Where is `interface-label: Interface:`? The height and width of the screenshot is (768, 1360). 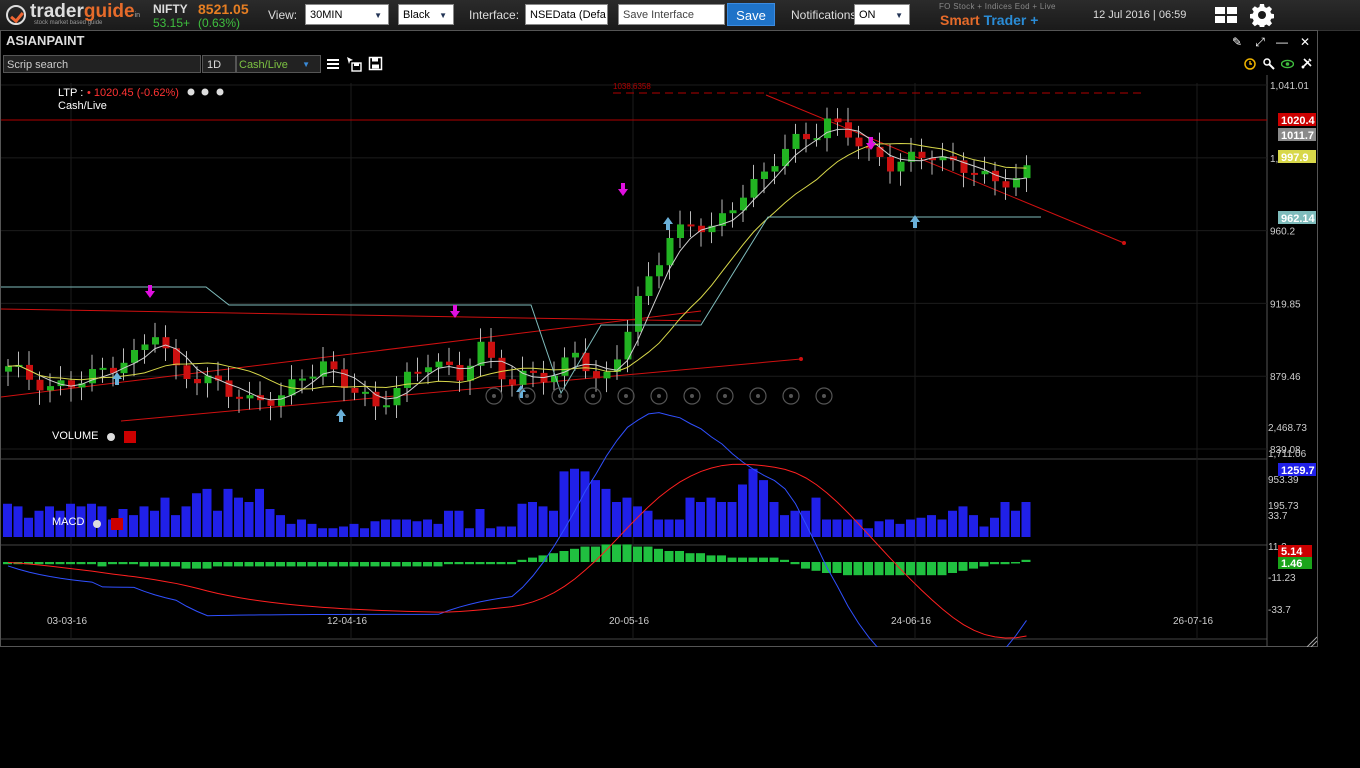
interface-label: Interface: is located at coordinates (494, 15).